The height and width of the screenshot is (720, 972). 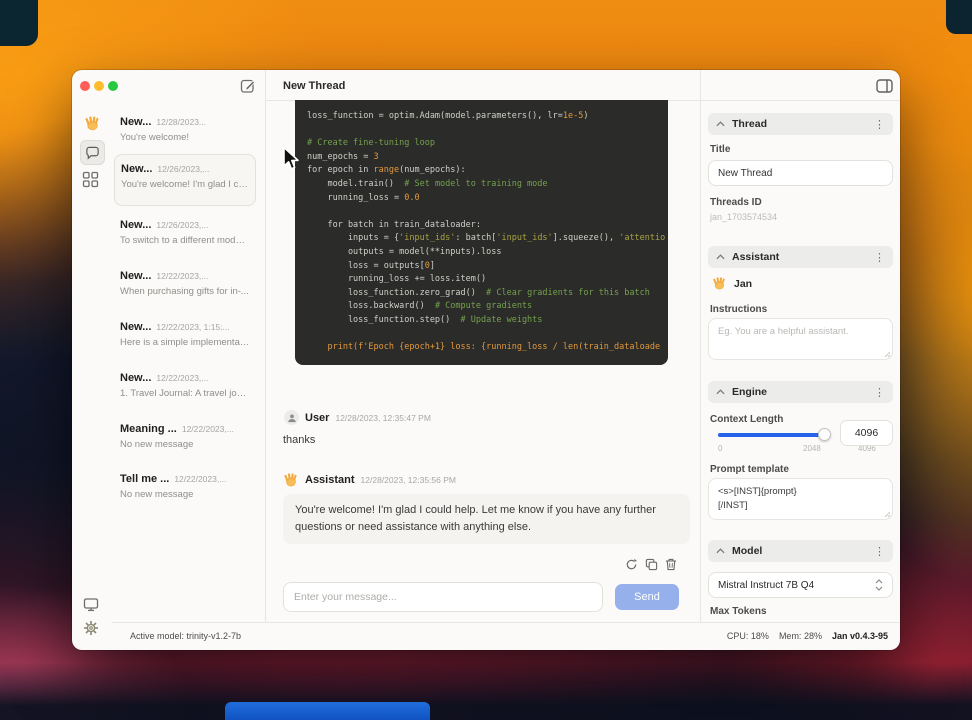 I want to click on user-avatar-icon, so click(x=291, y=417).